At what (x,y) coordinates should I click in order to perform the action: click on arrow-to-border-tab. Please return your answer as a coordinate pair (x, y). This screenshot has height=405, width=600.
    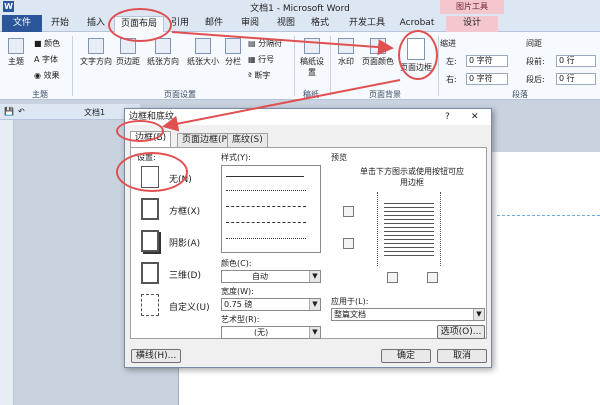
    Looking at the image, I should click on (281, 105).